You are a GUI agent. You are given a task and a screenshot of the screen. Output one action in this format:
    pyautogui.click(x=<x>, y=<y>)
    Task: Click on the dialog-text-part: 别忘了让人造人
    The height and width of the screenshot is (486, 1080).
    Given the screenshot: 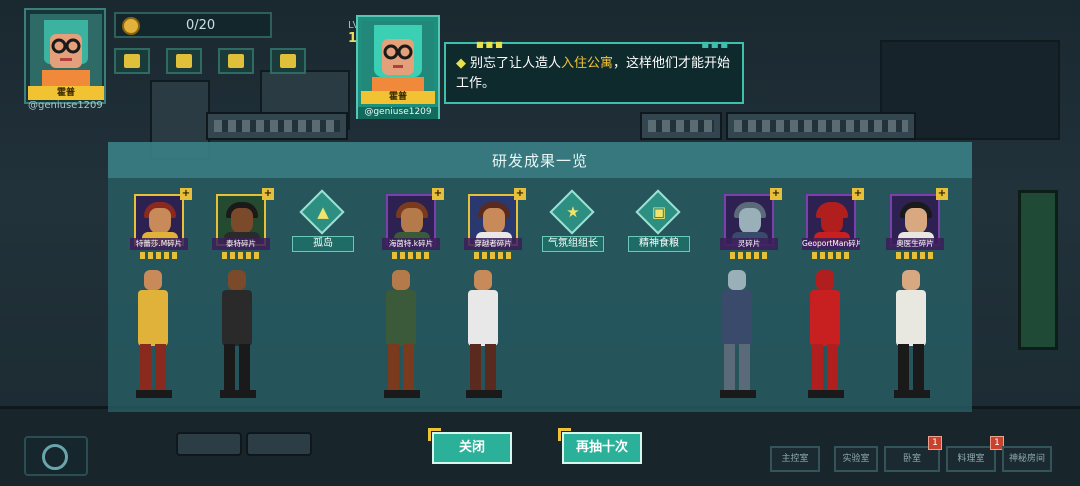 What is the action you would take?
    pyautogui.click(x=516, y=63)
    